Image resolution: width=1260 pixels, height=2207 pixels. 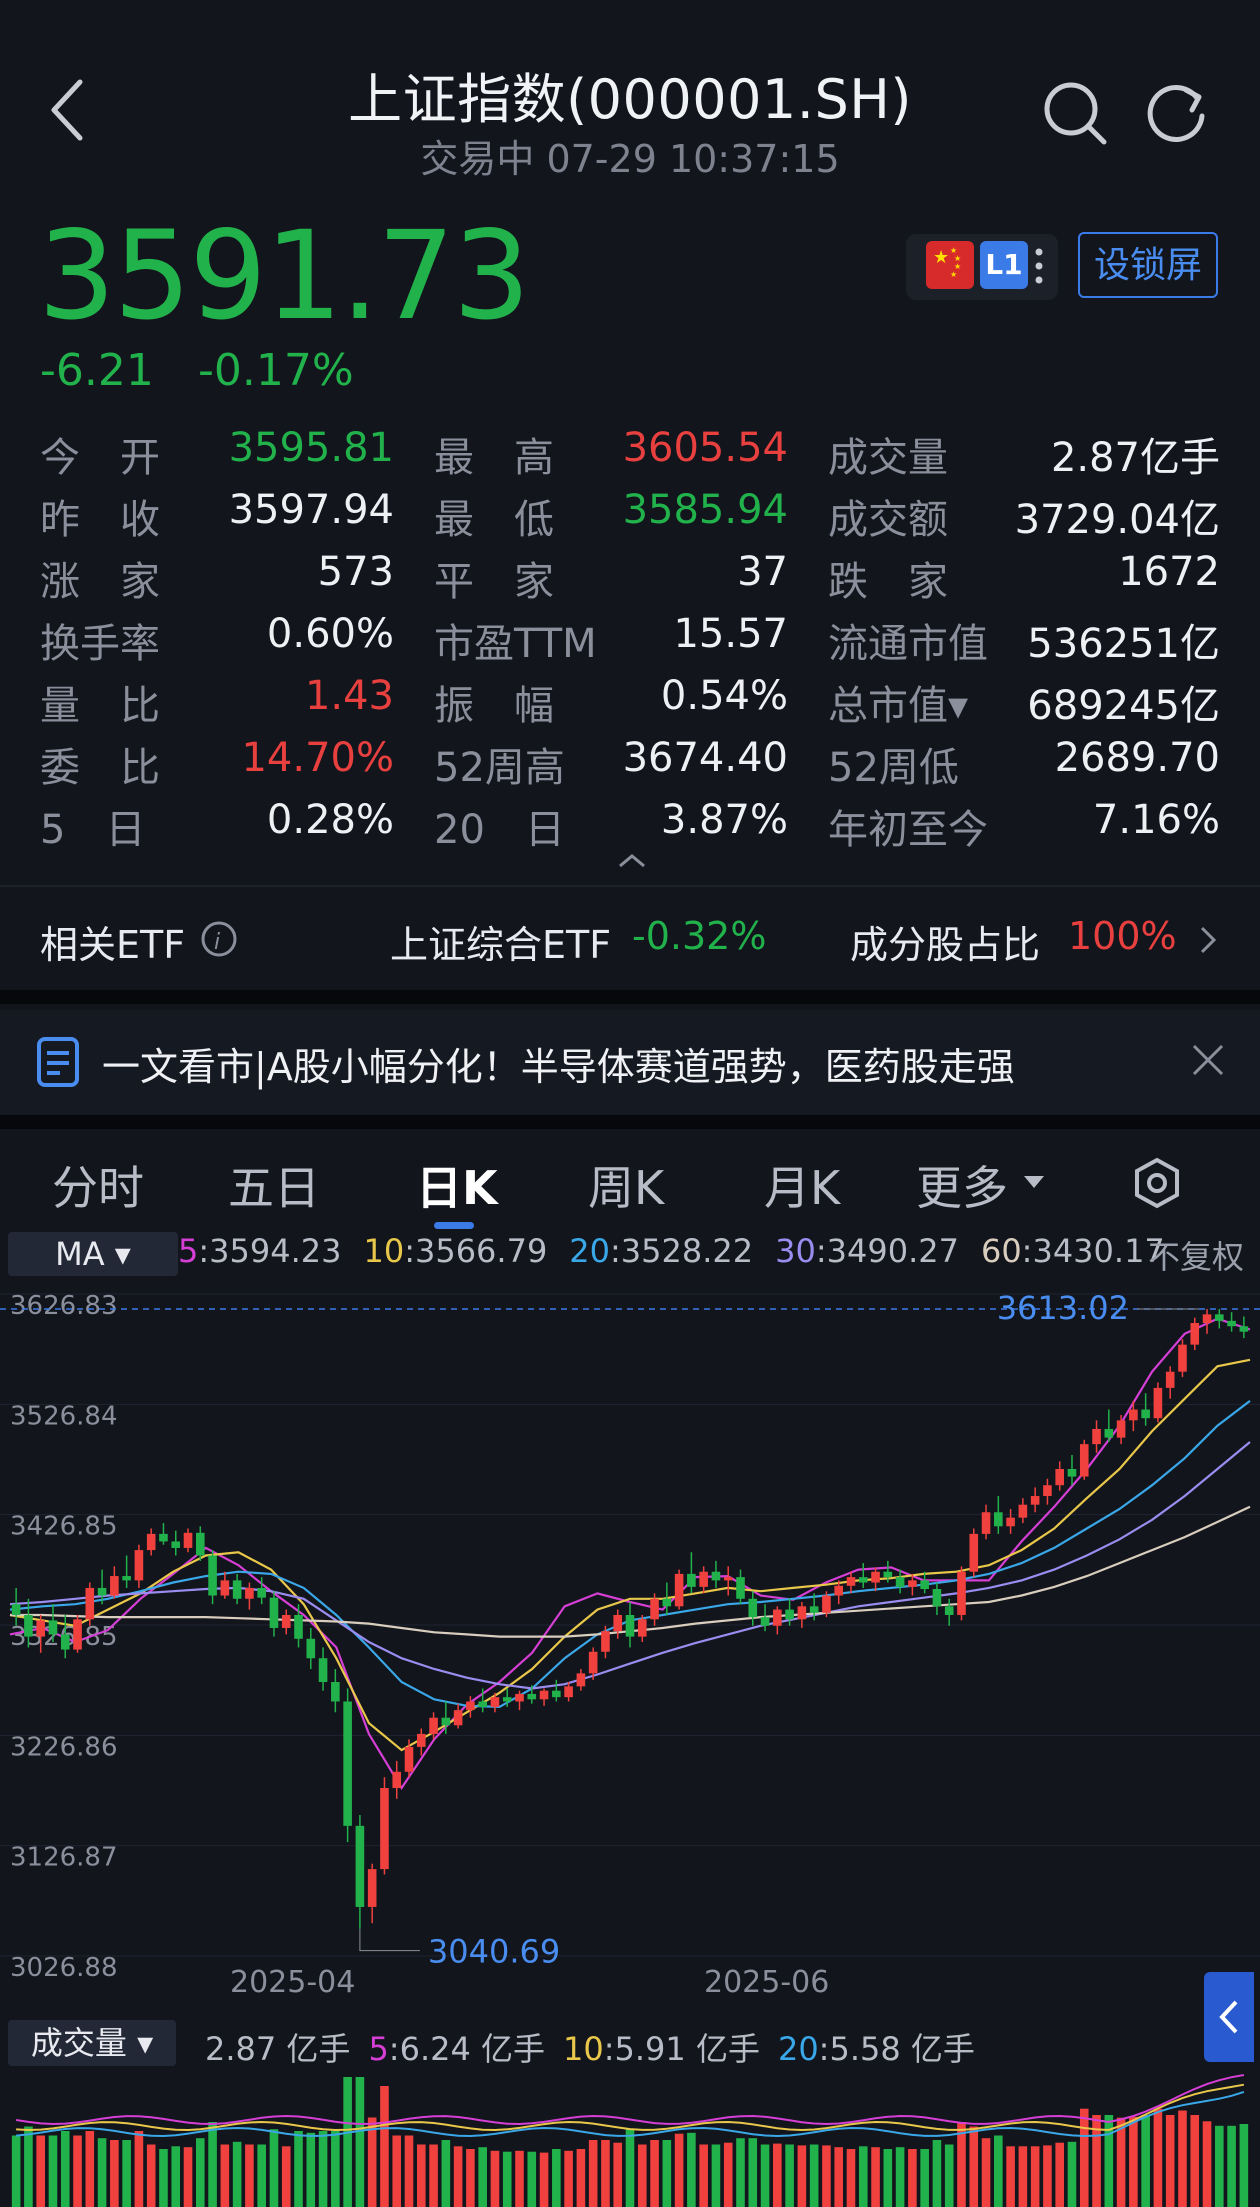 What do you see at coordinates (1137, 758) in the screenshot?
I see `stat-value: 2689.70` at bounding box center [1137, 758].